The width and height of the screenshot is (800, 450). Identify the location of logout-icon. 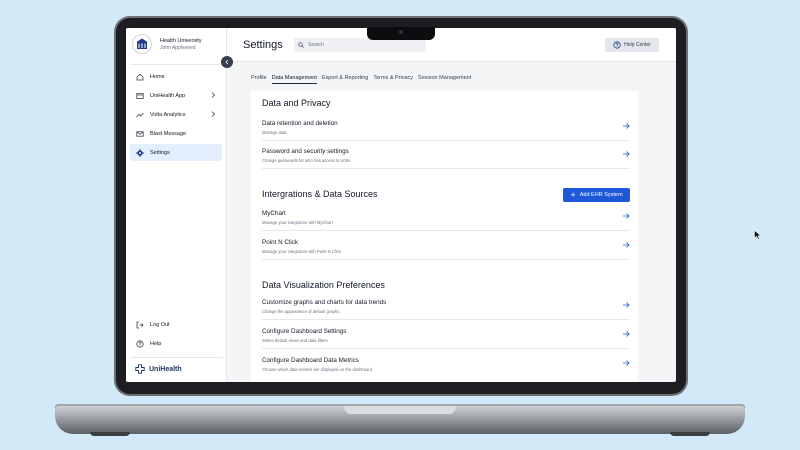
(140, 325).